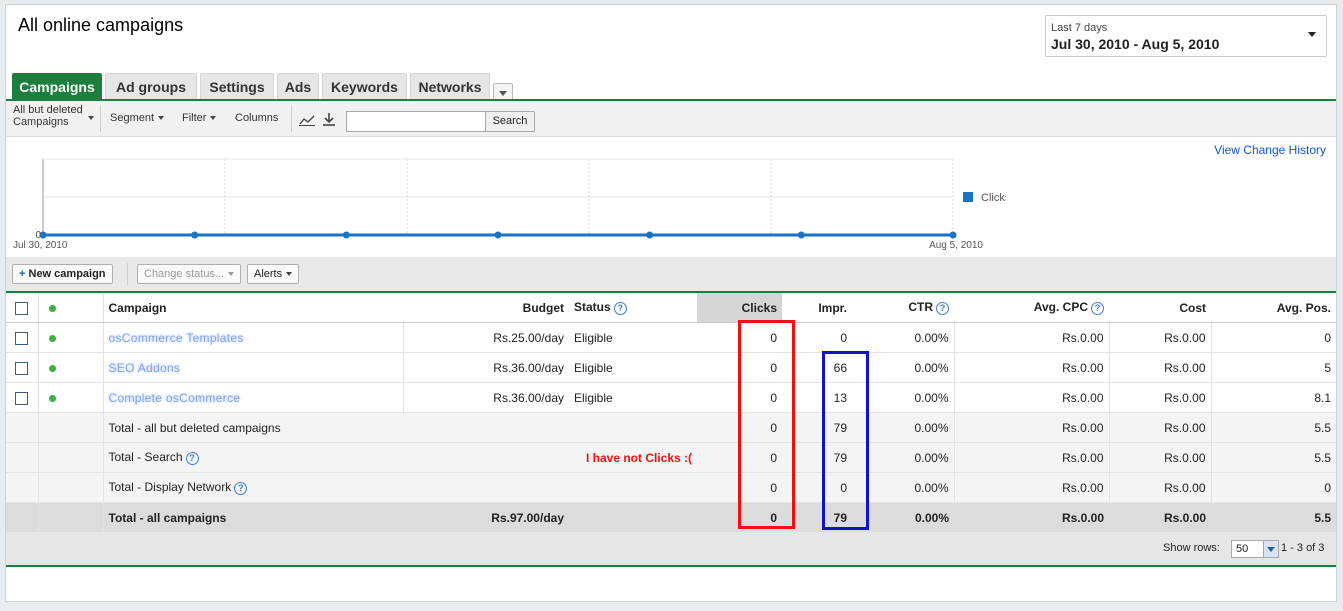 The width and height of the screenshot is (1343, 611). Describe the element at coordinates (71, 308) in the screenshot. I see `status-dot-header` at that location.